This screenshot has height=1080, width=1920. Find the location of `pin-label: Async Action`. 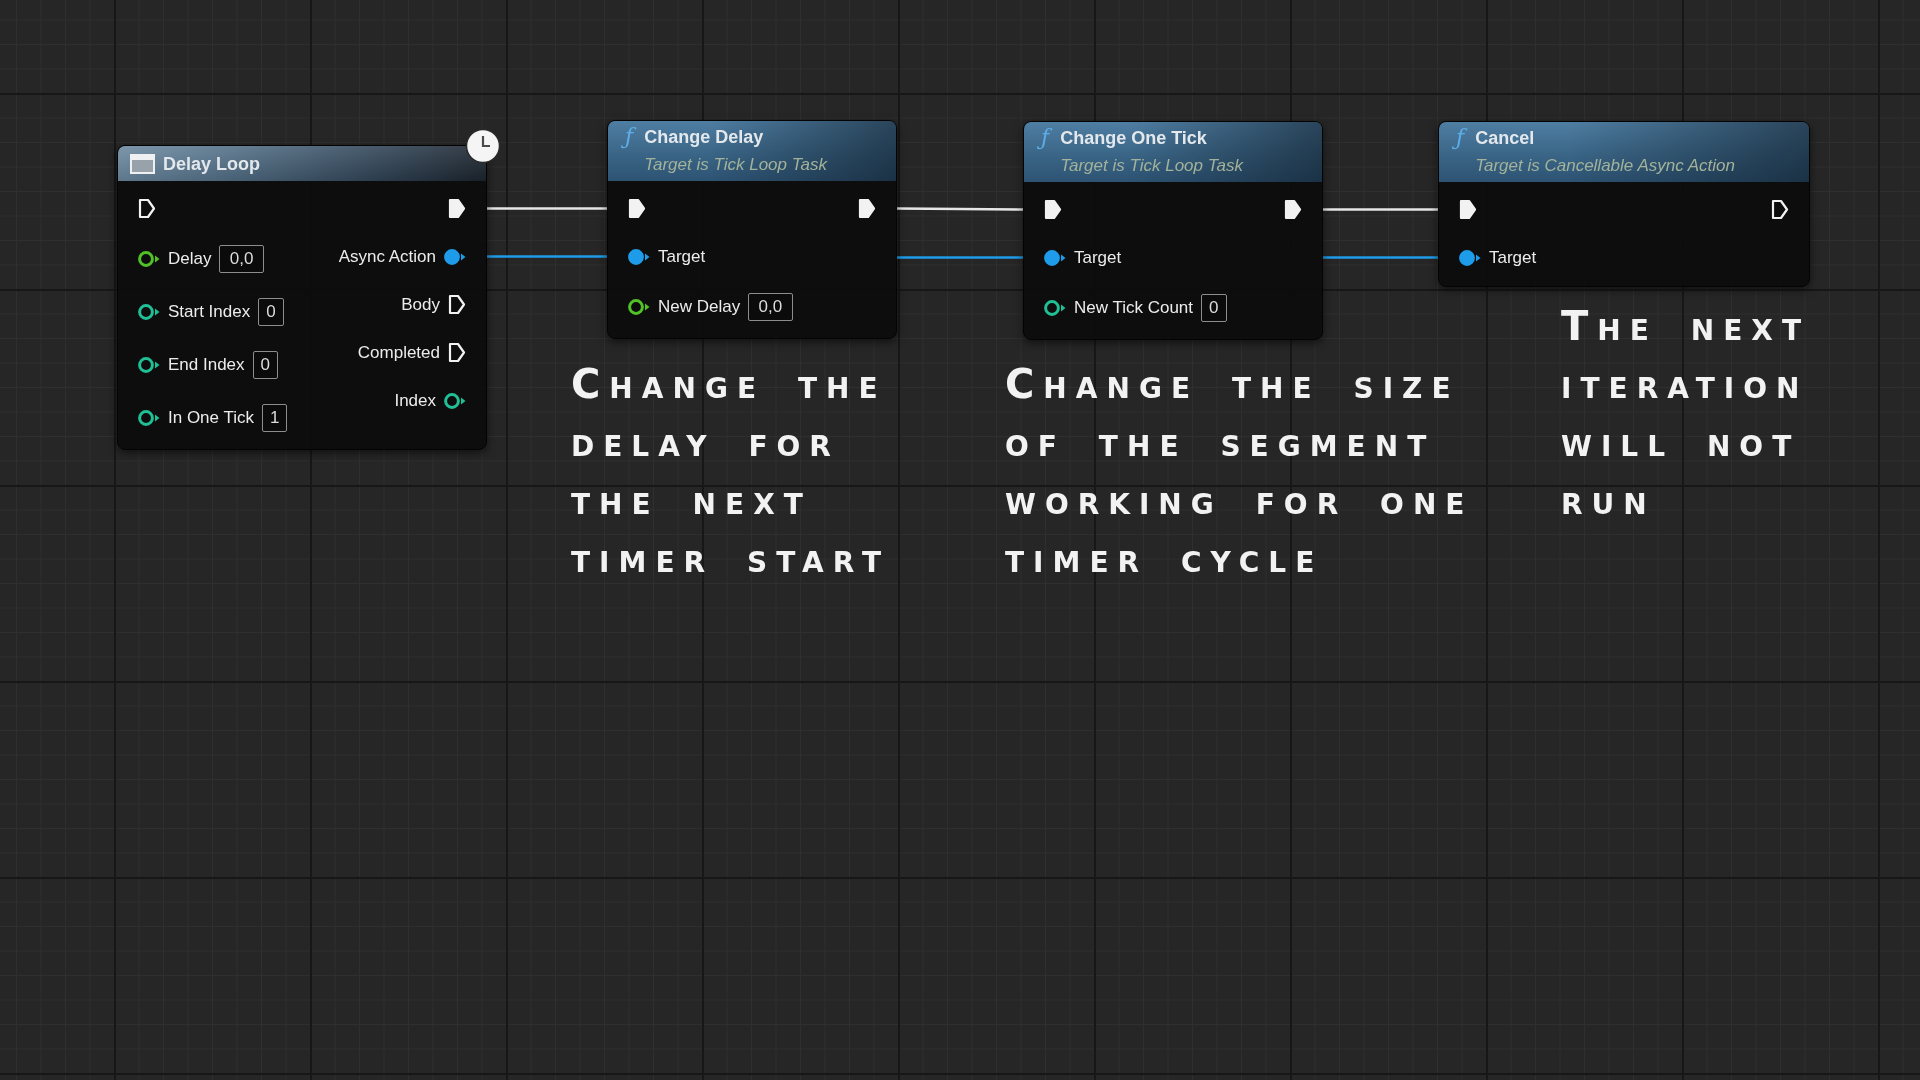

pin-label: Async Action is located at coordinates (387, 256).